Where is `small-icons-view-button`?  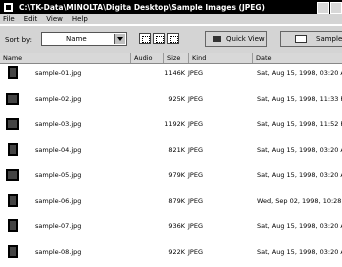
small-icons-view-button is located at coordinates (159, 38).